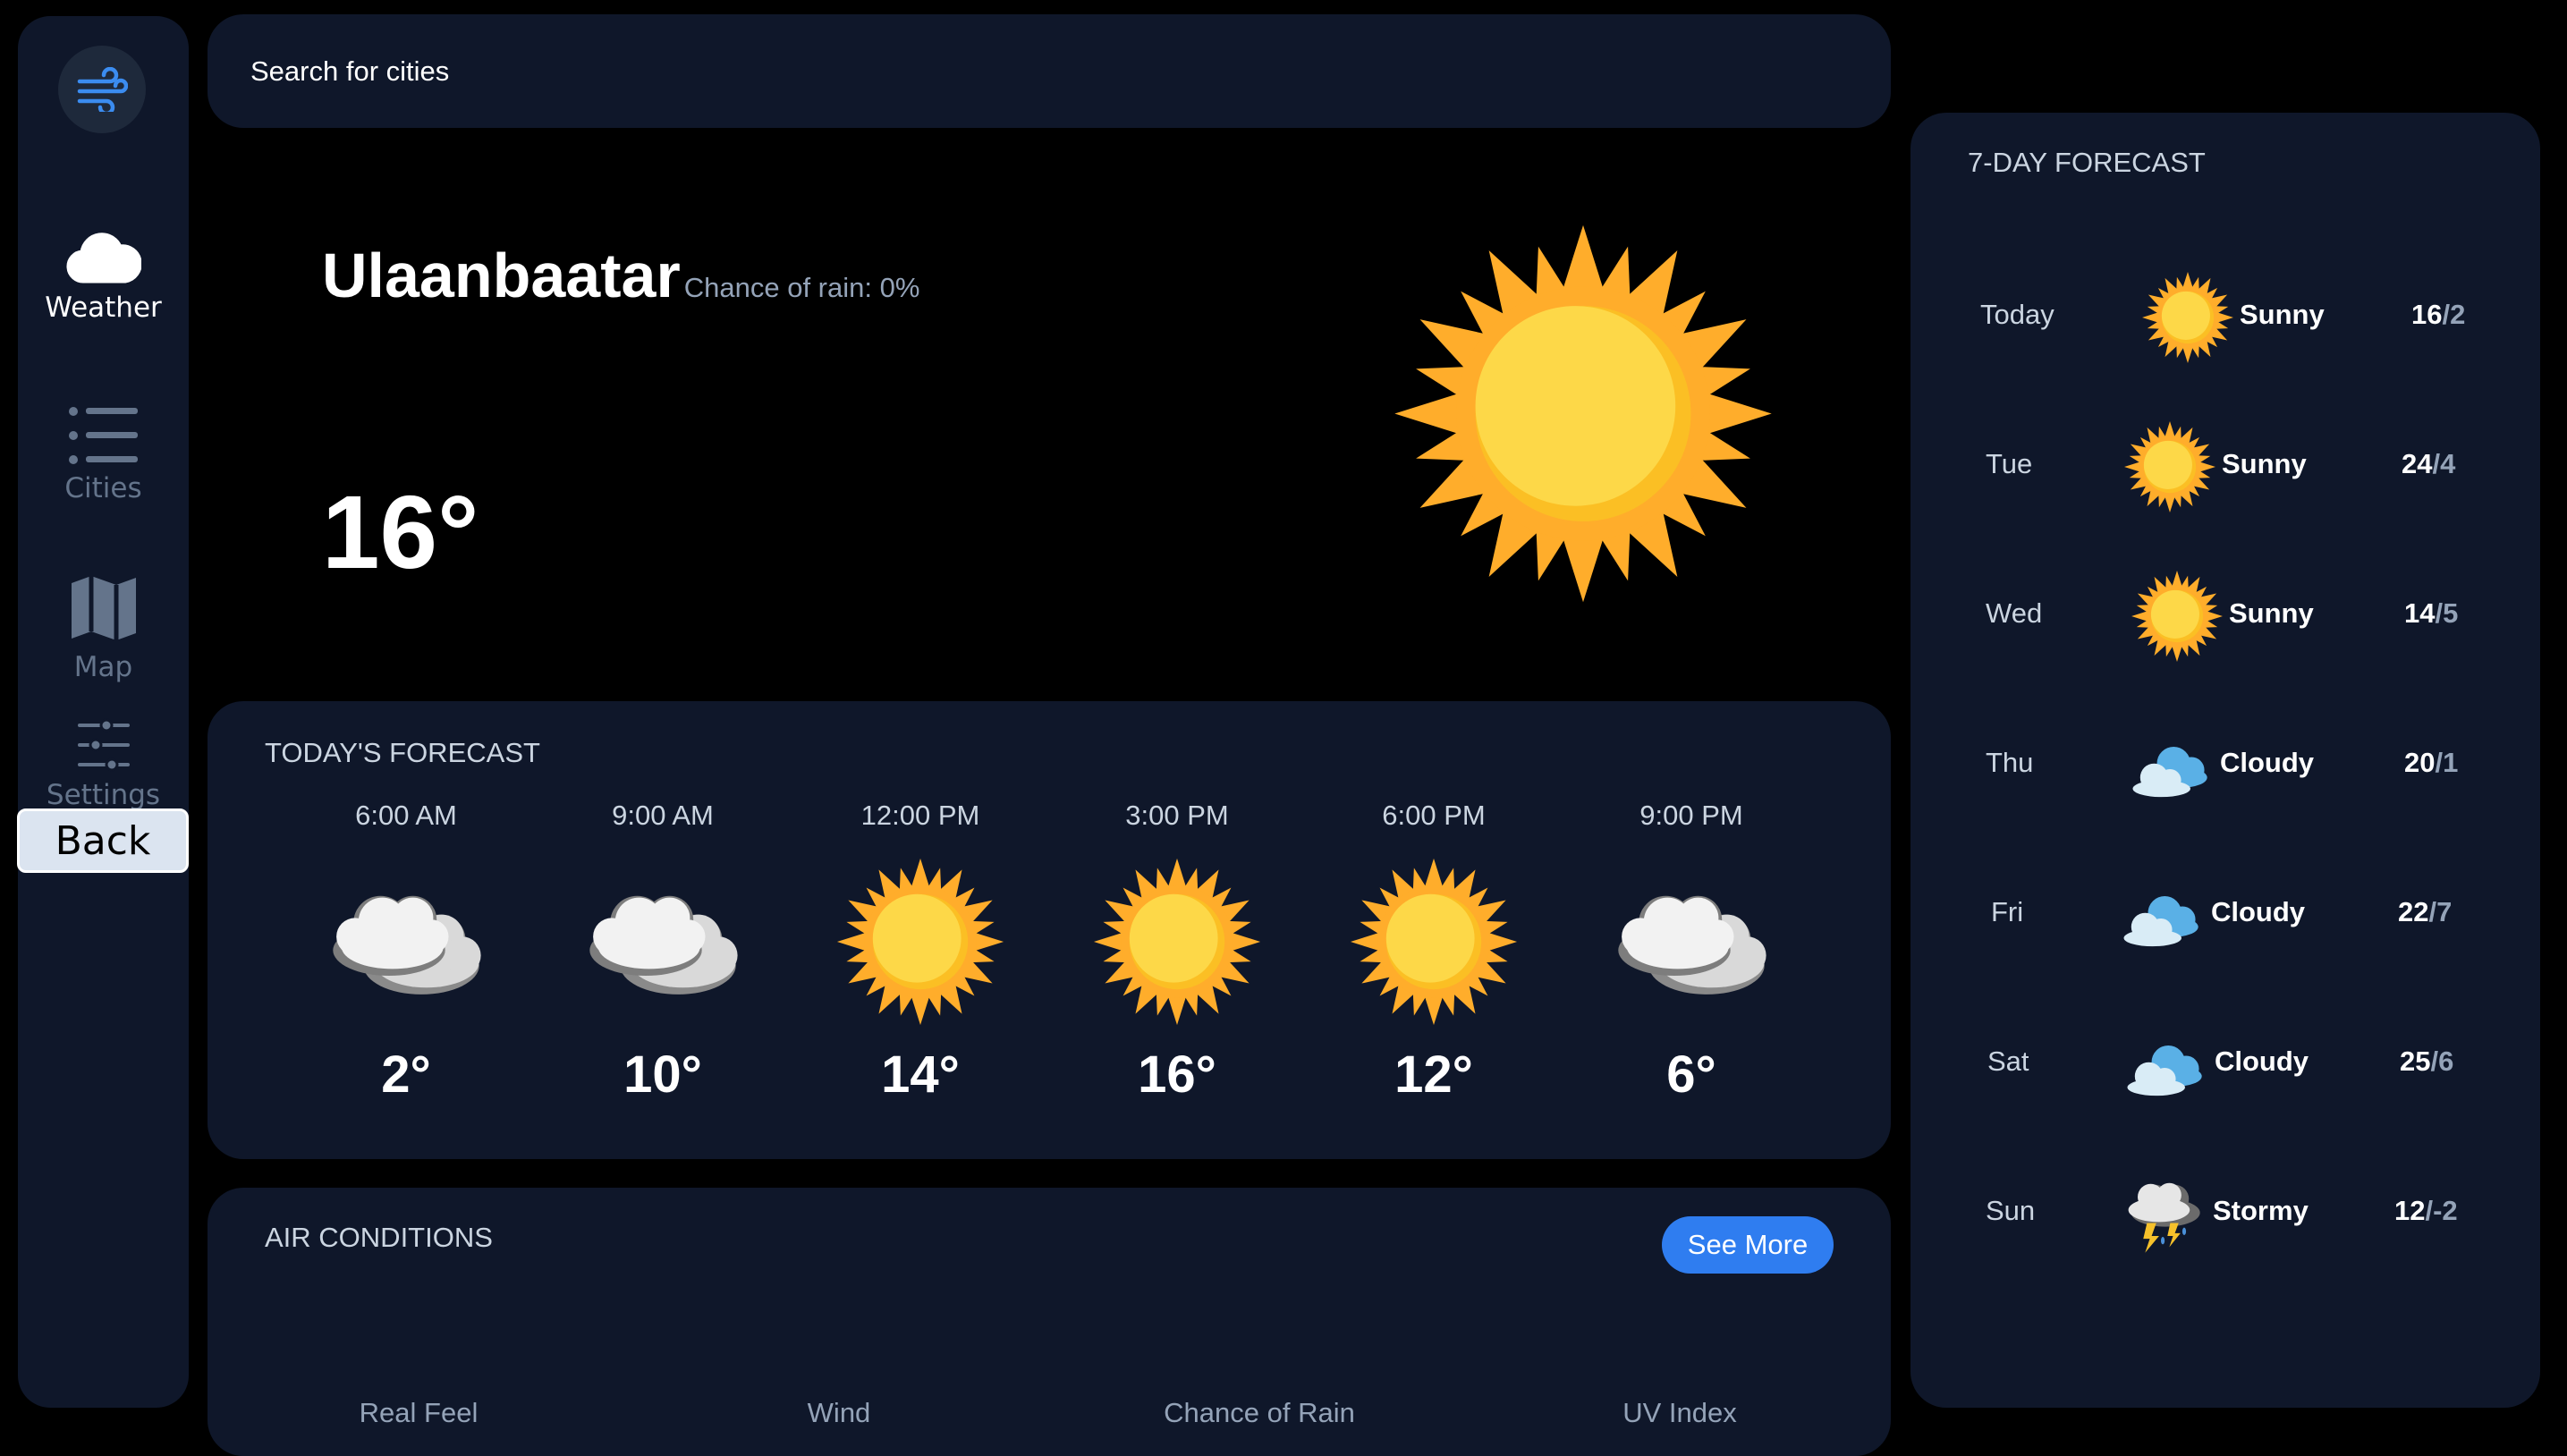  I want to click on day-temp-range: 14/5, so click(2431, 613).